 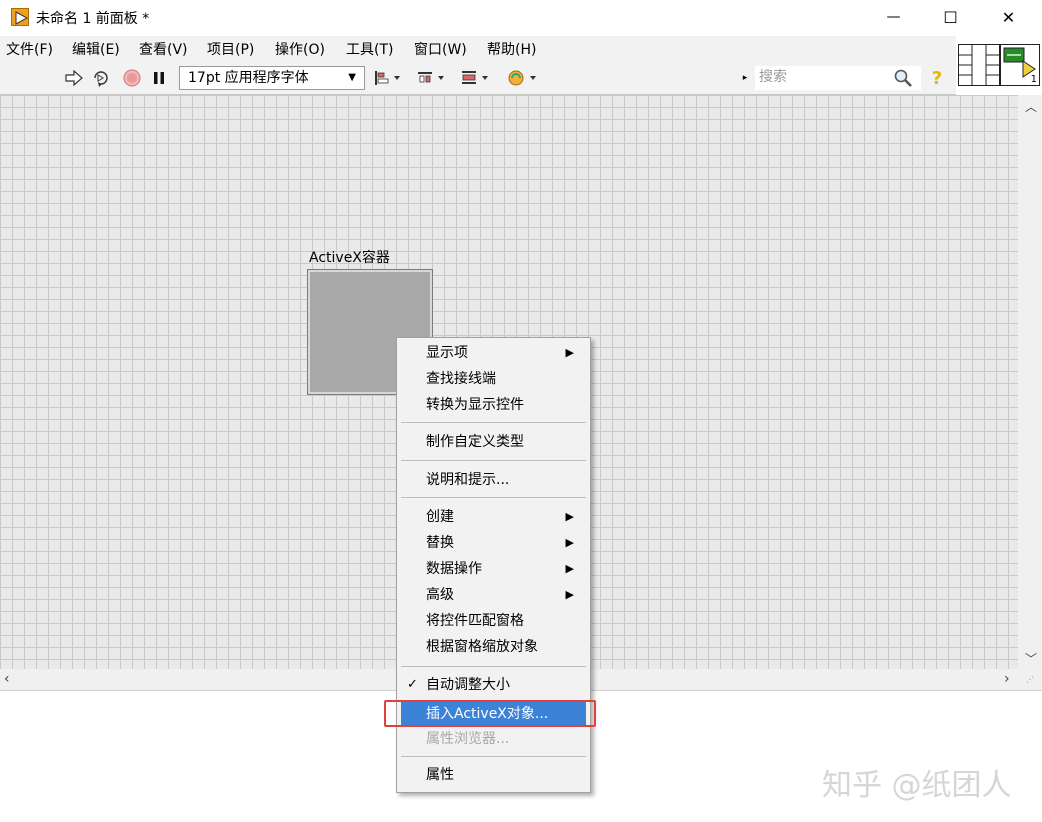 I want to click on search-expand-icon: ▸, so click(x=745, y=78).